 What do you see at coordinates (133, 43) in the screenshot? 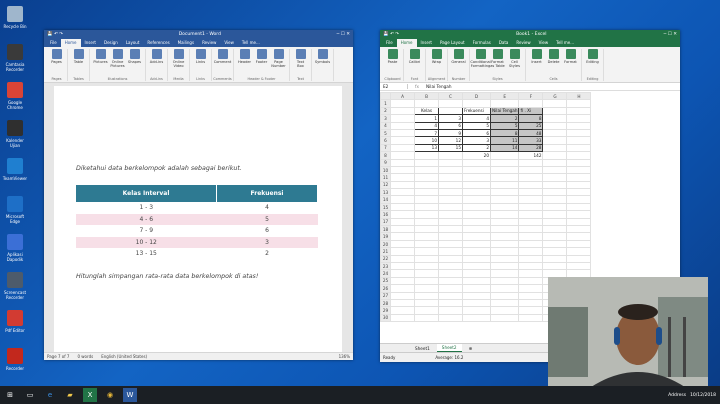
I see `ribbon-tab: Layout` at bounding box center [133, 43].